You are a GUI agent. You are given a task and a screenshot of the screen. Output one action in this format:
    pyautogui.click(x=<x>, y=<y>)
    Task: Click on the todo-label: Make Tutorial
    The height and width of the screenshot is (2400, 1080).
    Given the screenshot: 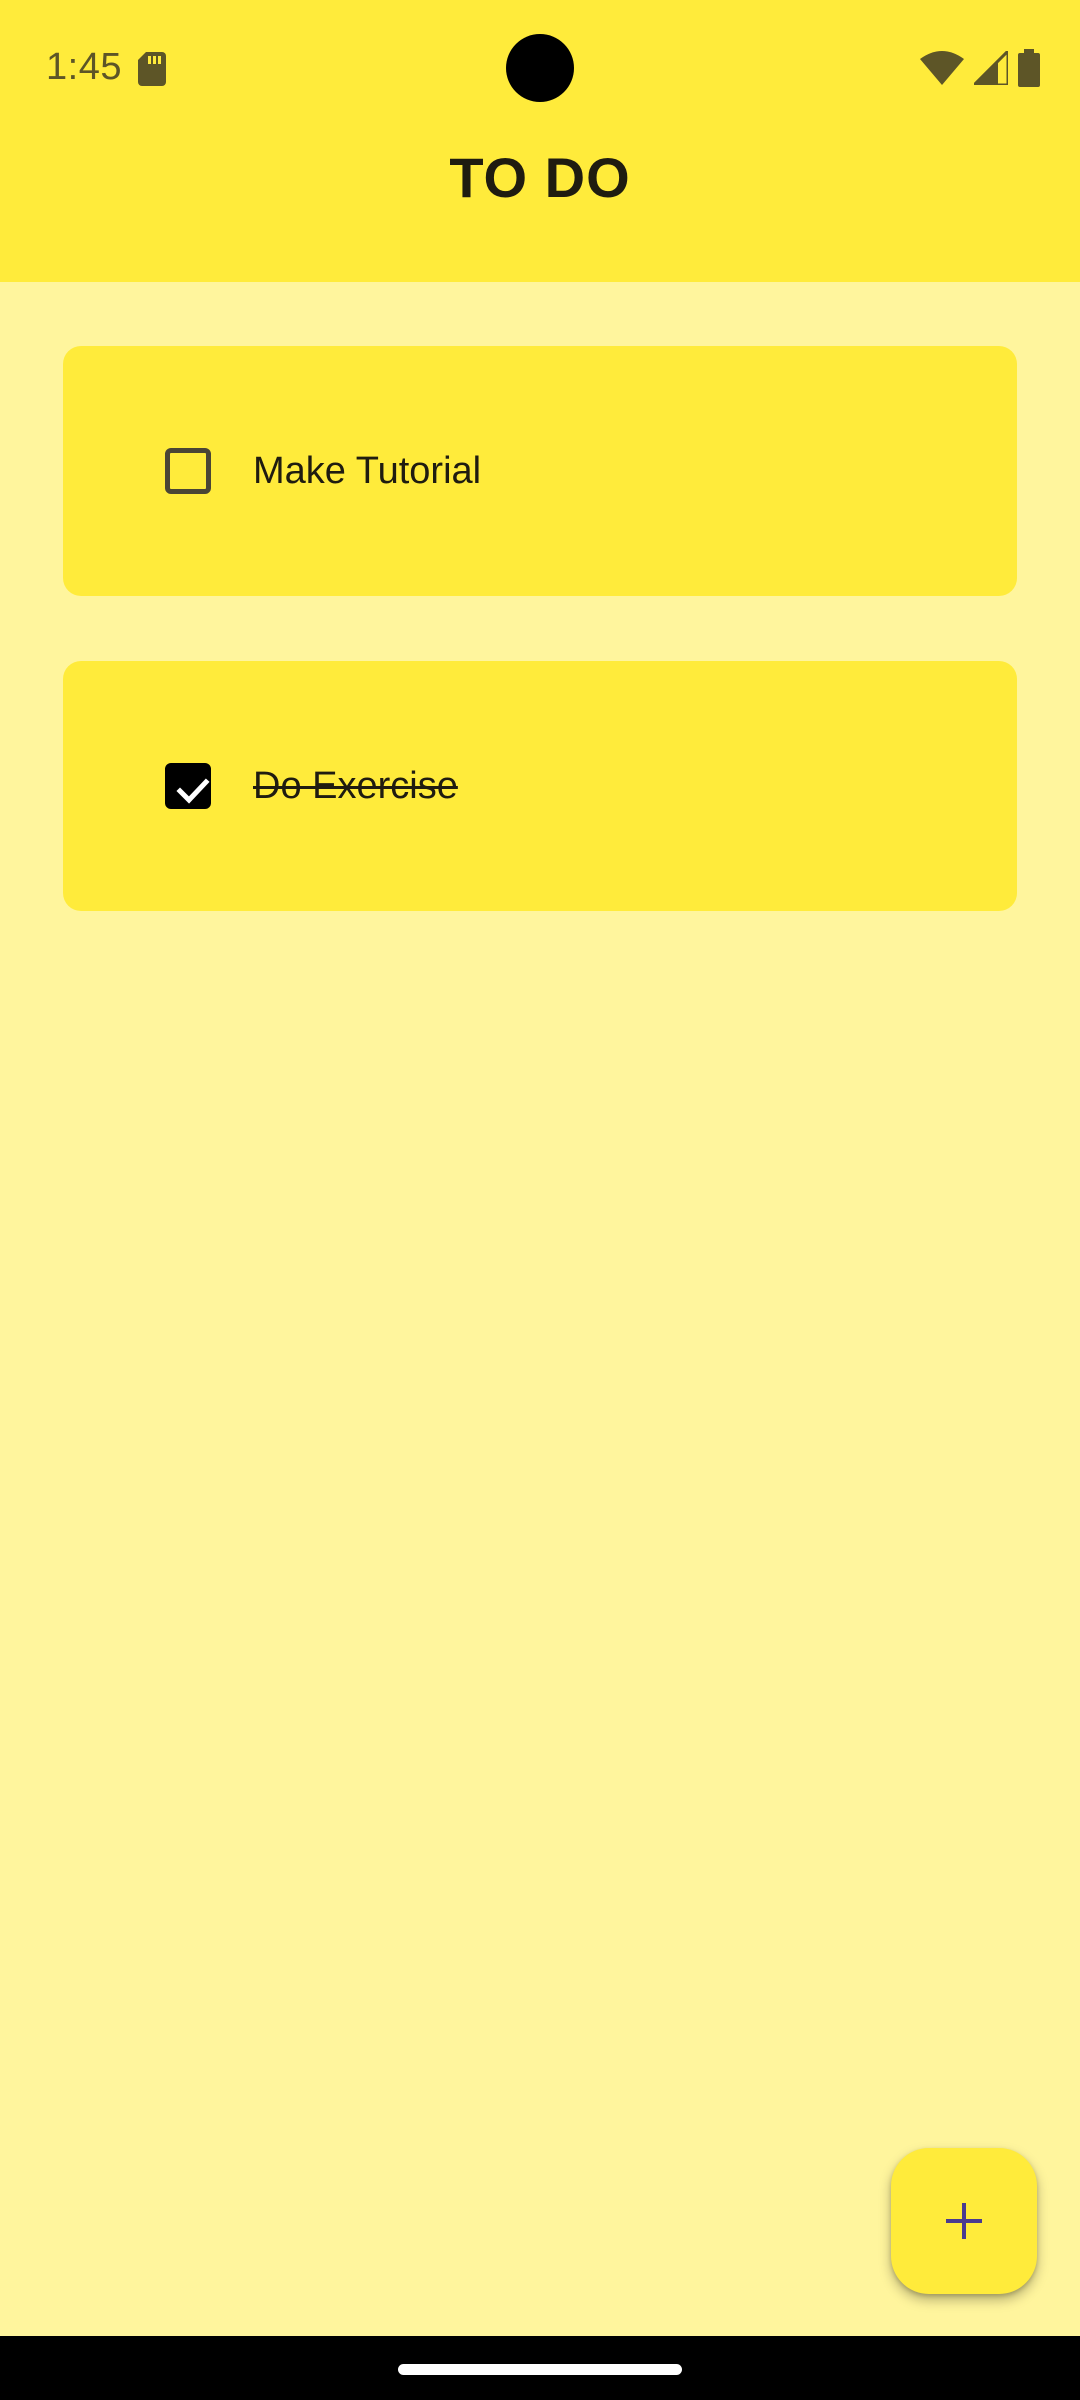 What is the action you would take?
    pyautogui.click(x=367, y=471)
    